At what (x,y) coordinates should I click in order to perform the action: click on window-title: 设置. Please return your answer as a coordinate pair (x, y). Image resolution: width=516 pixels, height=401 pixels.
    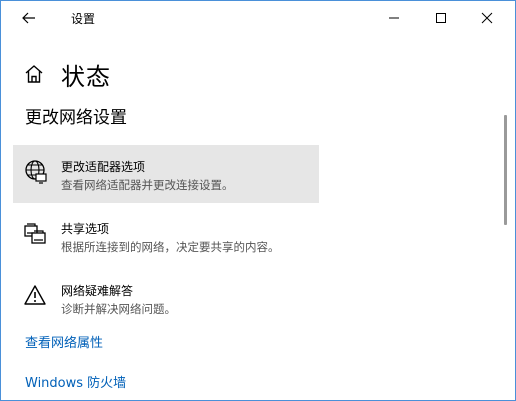
    Looking at the image, I should click on (83, 19).